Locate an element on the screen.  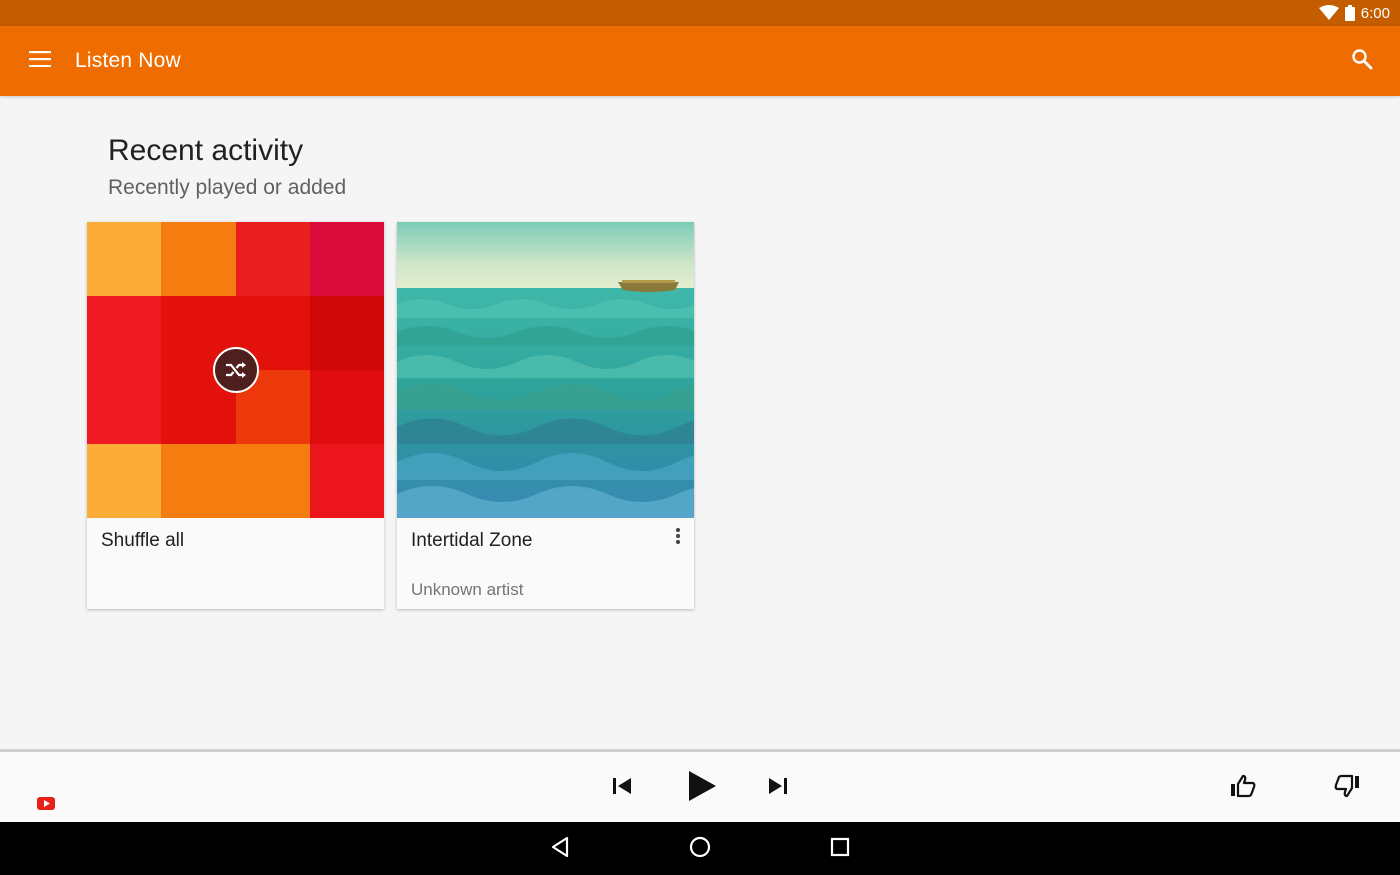
shuffle-all-card: Shuffle all is located at coordinates (235, 415).